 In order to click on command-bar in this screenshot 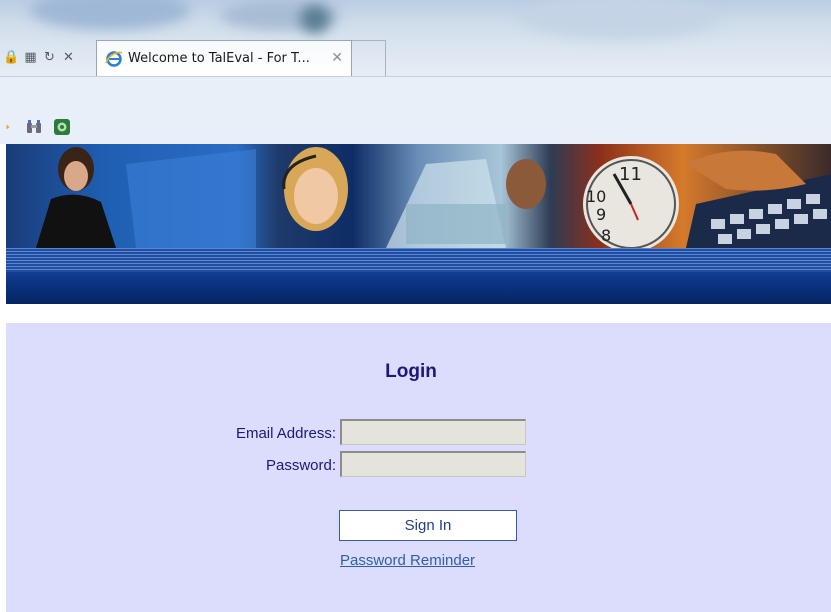, I will do `click(415, 110)`.